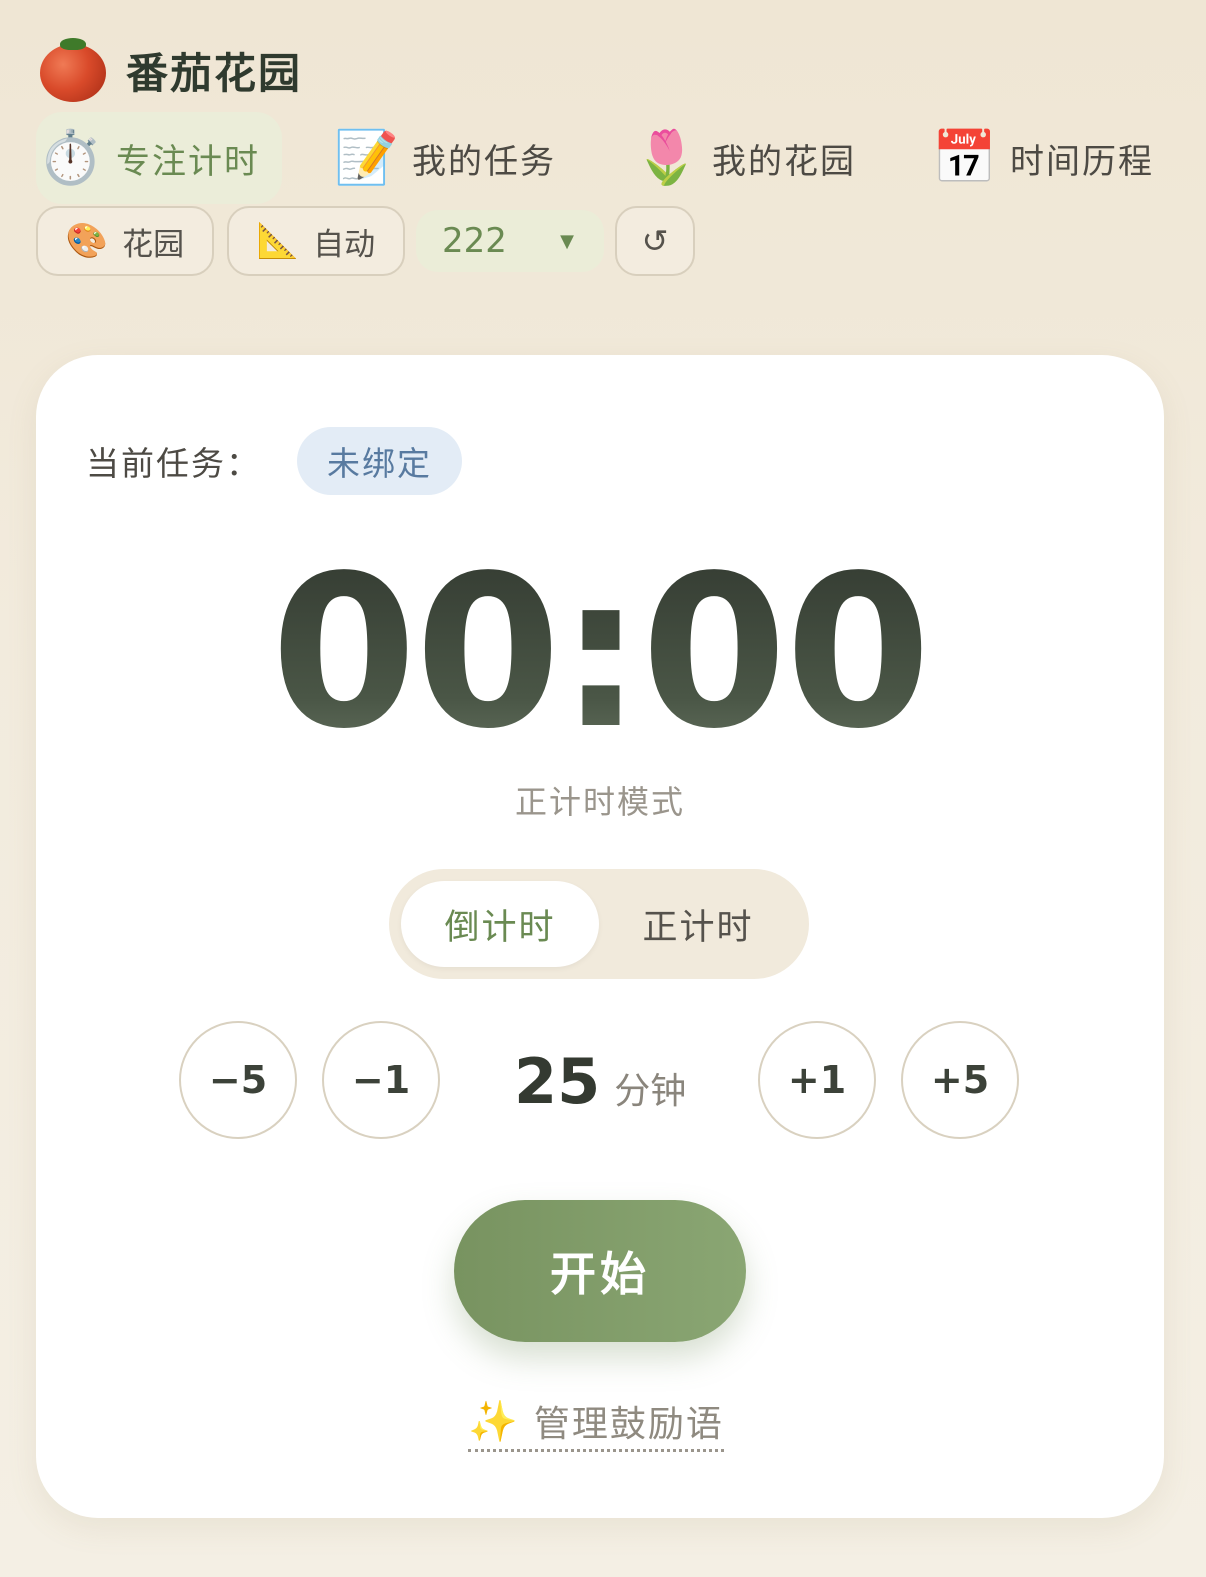  I want to click on value-select: 222 ▼, so click(510, 241).